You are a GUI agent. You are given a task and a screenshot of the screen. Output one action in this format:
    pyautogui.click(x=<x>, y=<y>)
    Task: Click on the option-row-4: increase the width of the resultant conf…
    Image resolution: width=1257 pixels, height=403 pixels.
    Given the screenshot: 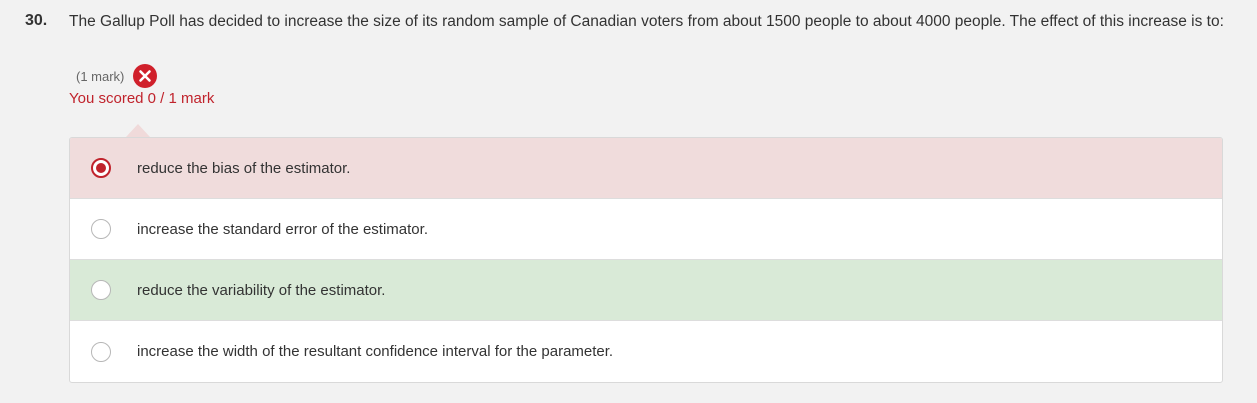 What is the action you would take?
    pyautogui.click(x=646, y=351)
    